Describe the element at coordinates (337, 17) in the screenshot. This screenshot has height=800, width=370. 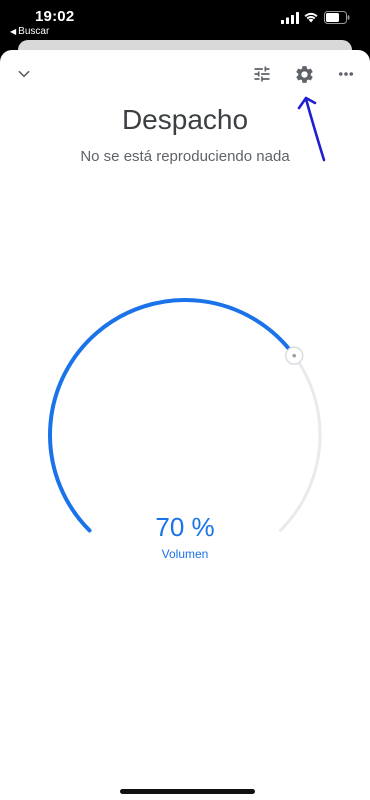
I see `battery-icon` at that location.